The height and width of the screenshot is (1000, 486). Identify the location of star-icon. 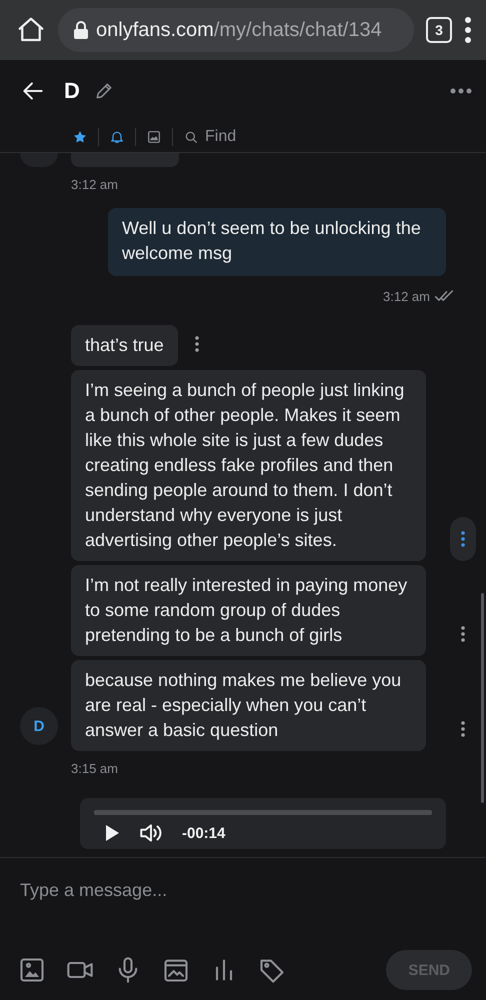
(80, 137).